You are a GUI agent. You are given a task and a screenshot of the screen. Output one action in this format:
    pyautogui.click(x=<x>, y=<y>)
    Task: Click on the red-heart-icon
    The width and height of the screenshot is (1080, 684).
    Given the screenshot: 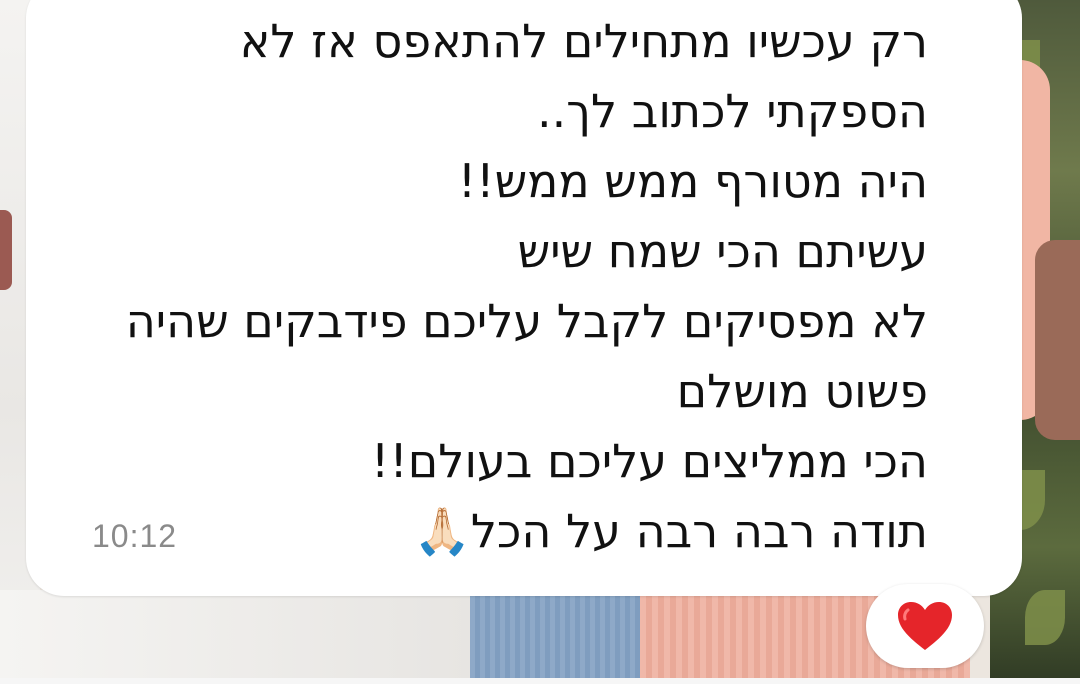 What is the action you would take?
    pyautogui.click(x=925, y=626)
    